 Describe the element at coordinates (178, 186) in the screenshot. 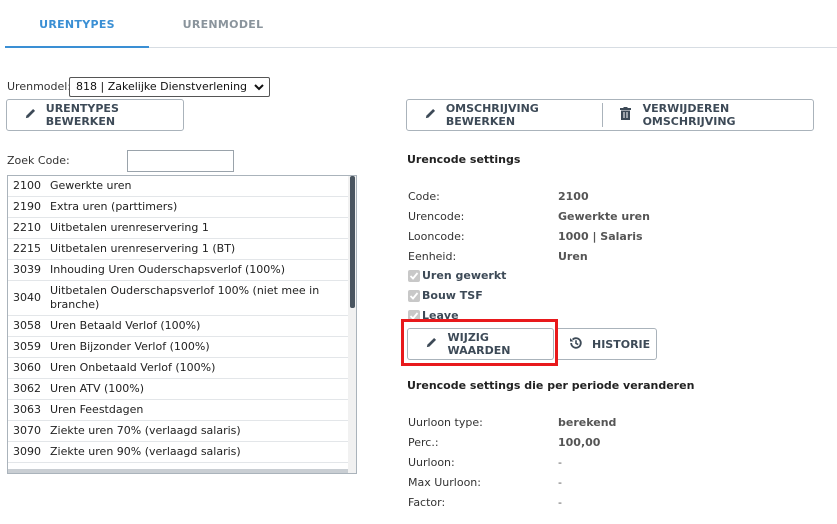

I see `list-item: 2100 Gewerkte uren` at that location.